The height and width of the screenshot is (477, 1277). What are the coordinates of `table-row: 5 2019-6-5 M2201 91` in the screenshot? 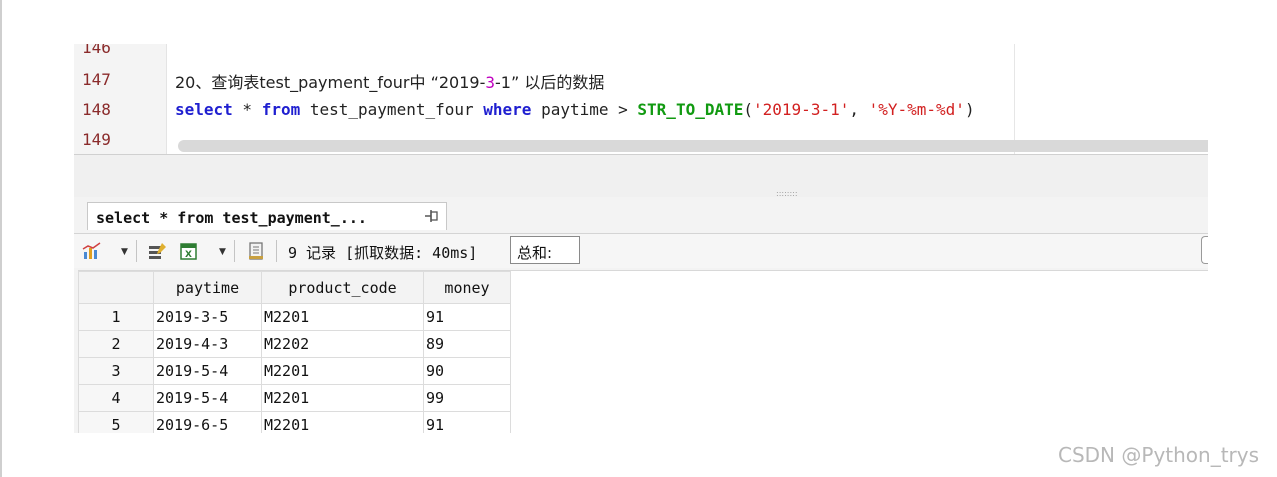 It's located at (294, 422).